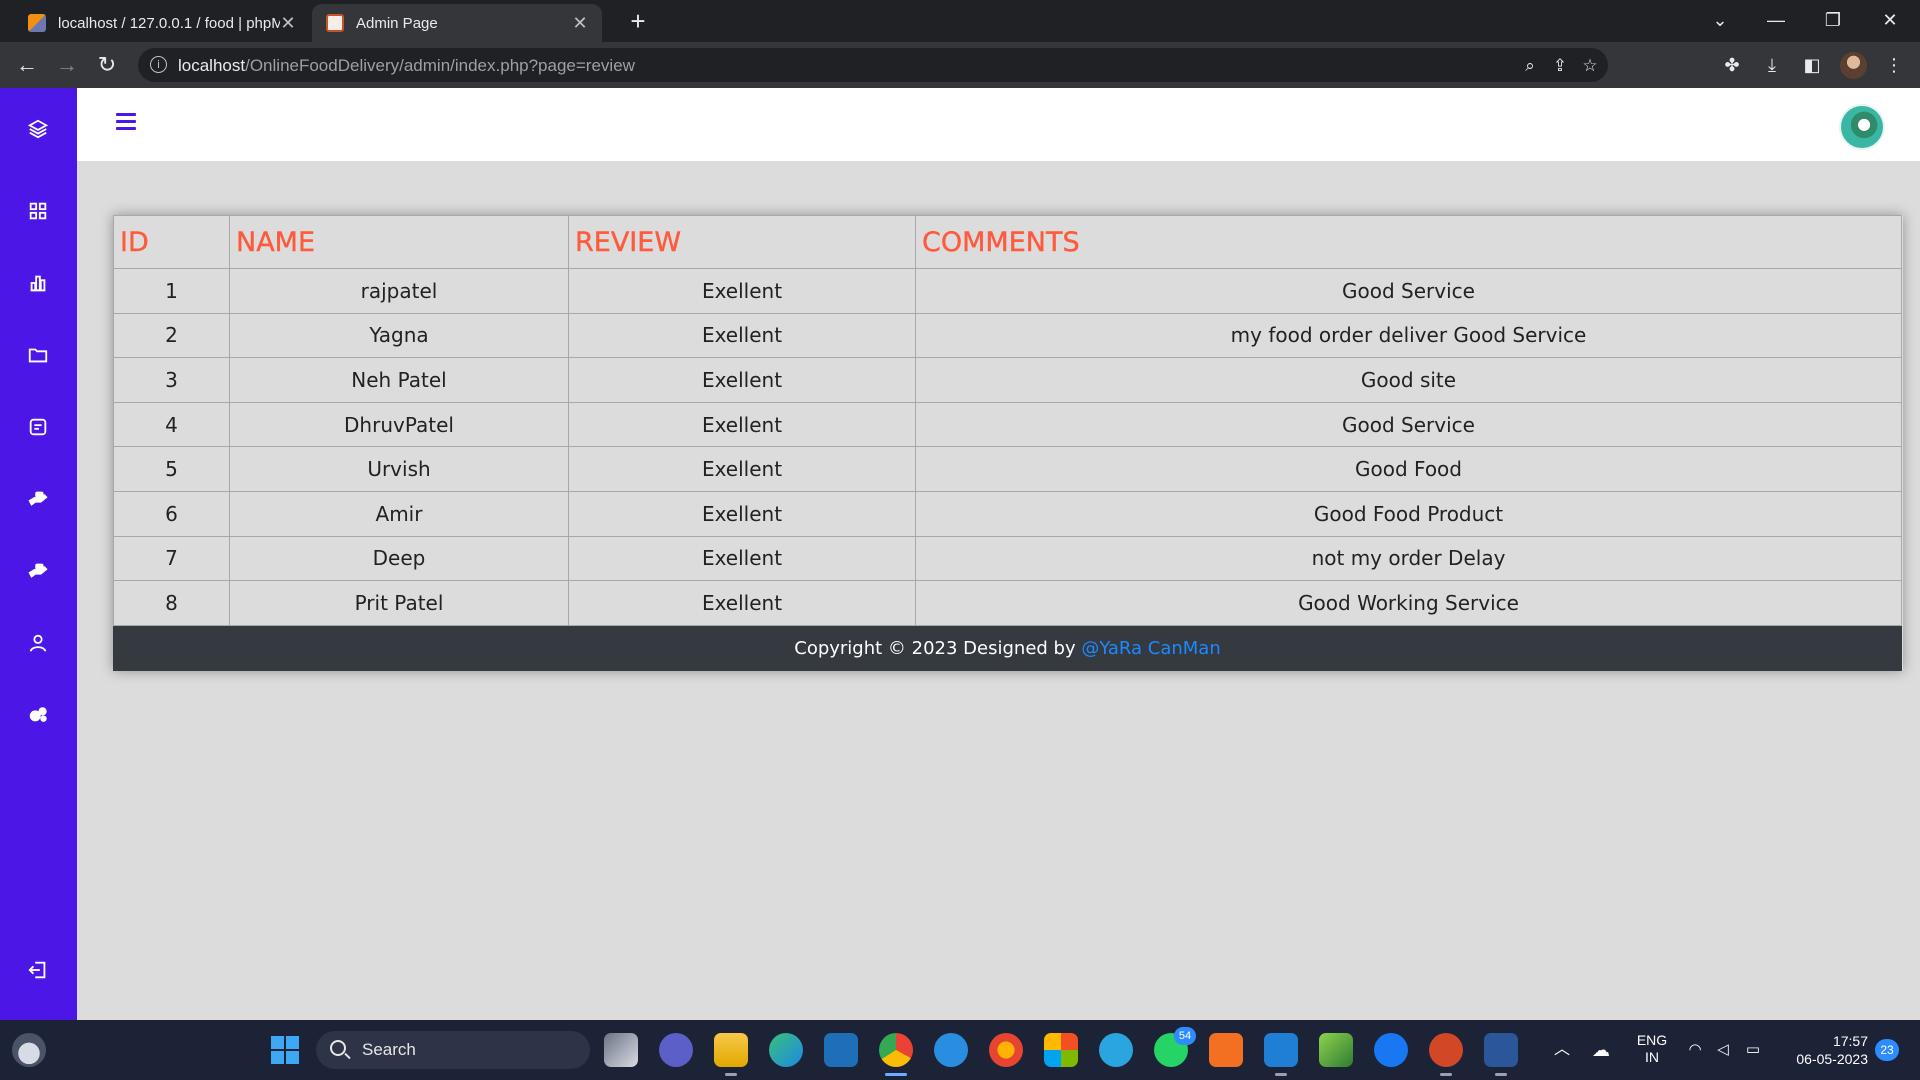 This screenshot has width=1920, height=1080. What do you see at coordinates (951, 1050) in the screenshot?
I see `help-icon` at bounding box center [951, 1050].